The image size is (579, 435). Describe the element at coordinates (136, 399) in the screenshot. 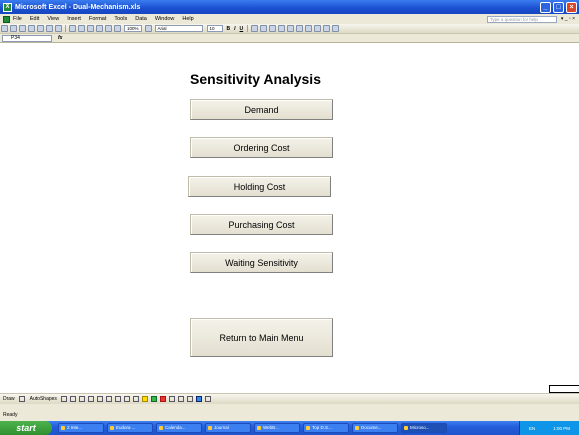

I see `picture-icon` at that location.